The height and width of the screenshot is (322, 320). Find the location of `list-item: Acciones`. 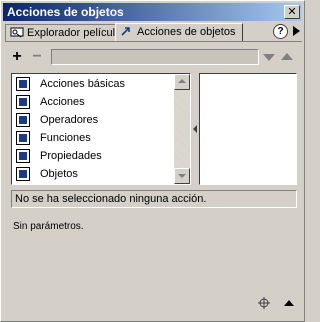

list-item: Acciones is located at coordinates (94, 102).